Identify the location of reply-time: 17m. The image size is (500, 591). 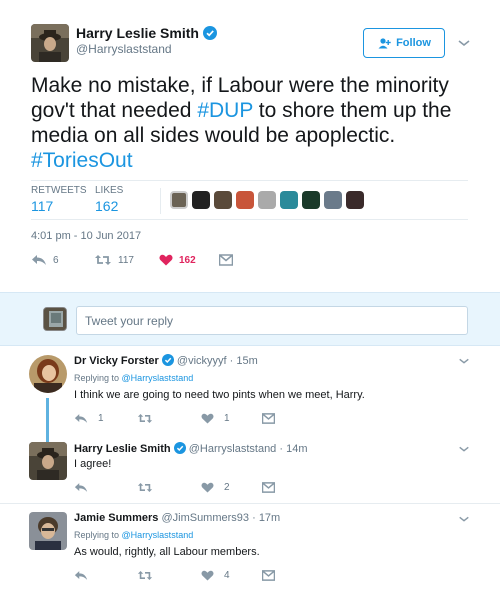
(269, 518).